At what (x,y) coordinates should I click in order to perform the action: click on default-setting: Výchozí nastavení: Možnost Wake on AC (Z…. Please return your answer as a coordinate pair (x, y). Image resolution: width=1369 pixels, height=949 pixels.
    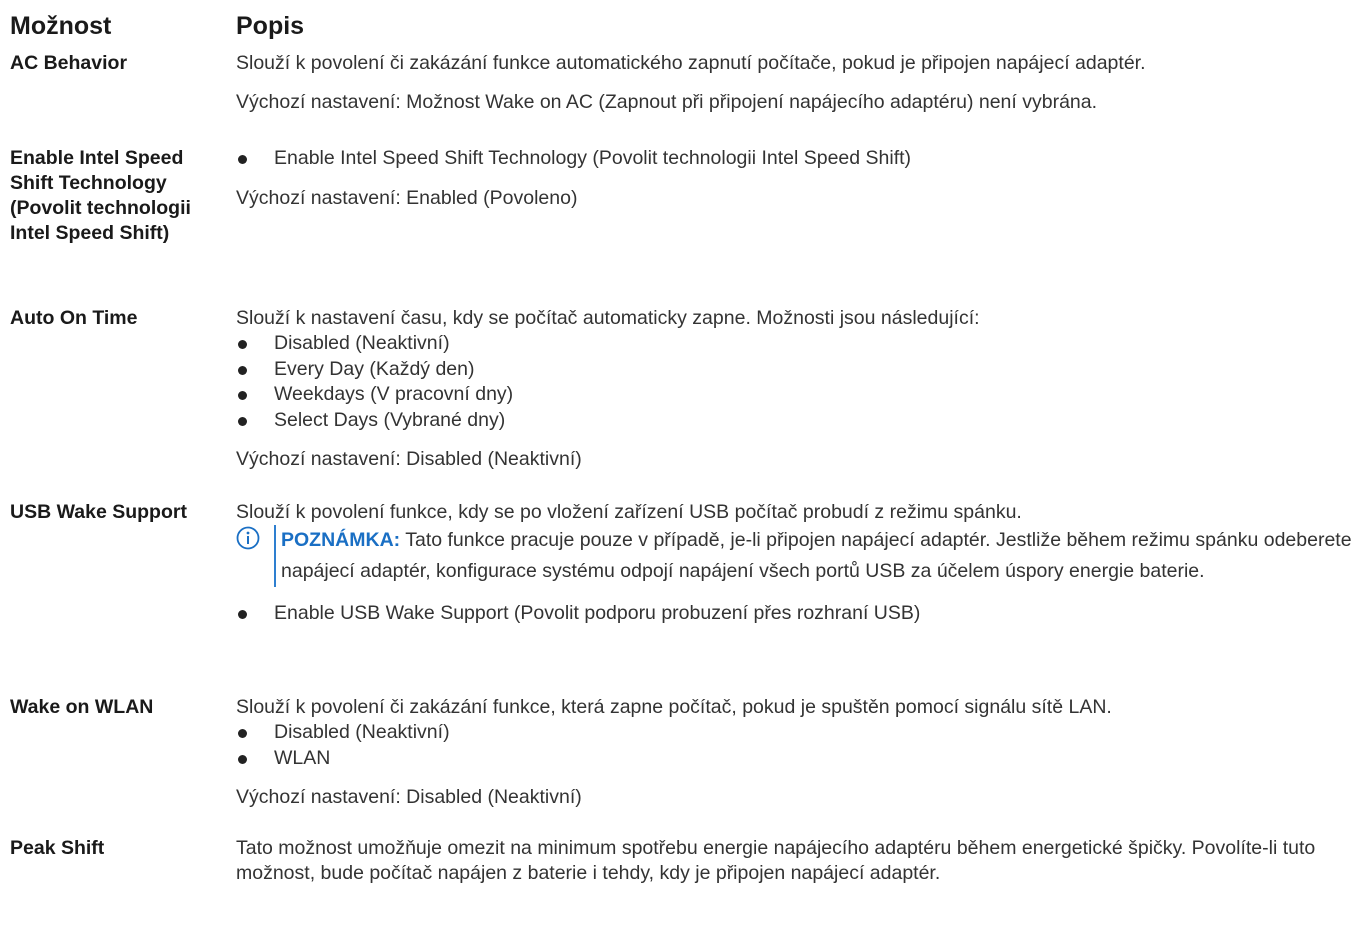
    Looking at the image, I should click on (667, 102).